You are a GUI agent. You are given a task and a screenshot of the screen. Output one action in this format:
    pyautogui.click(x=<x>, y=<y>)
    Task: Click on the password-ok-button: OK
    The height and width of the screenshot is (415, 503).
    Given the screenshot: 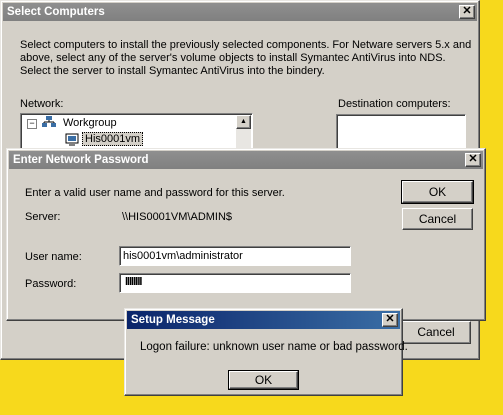 What is the action you would take?
    pyautogui.click(x=437, y=192)
    